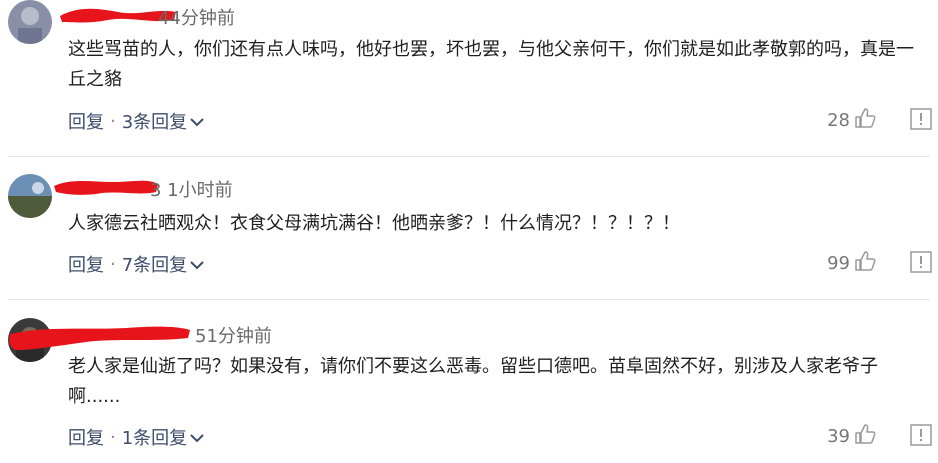  Describe the element at coordinates (838, 263) in the screenshot. I see `like-count: 99` at that location.